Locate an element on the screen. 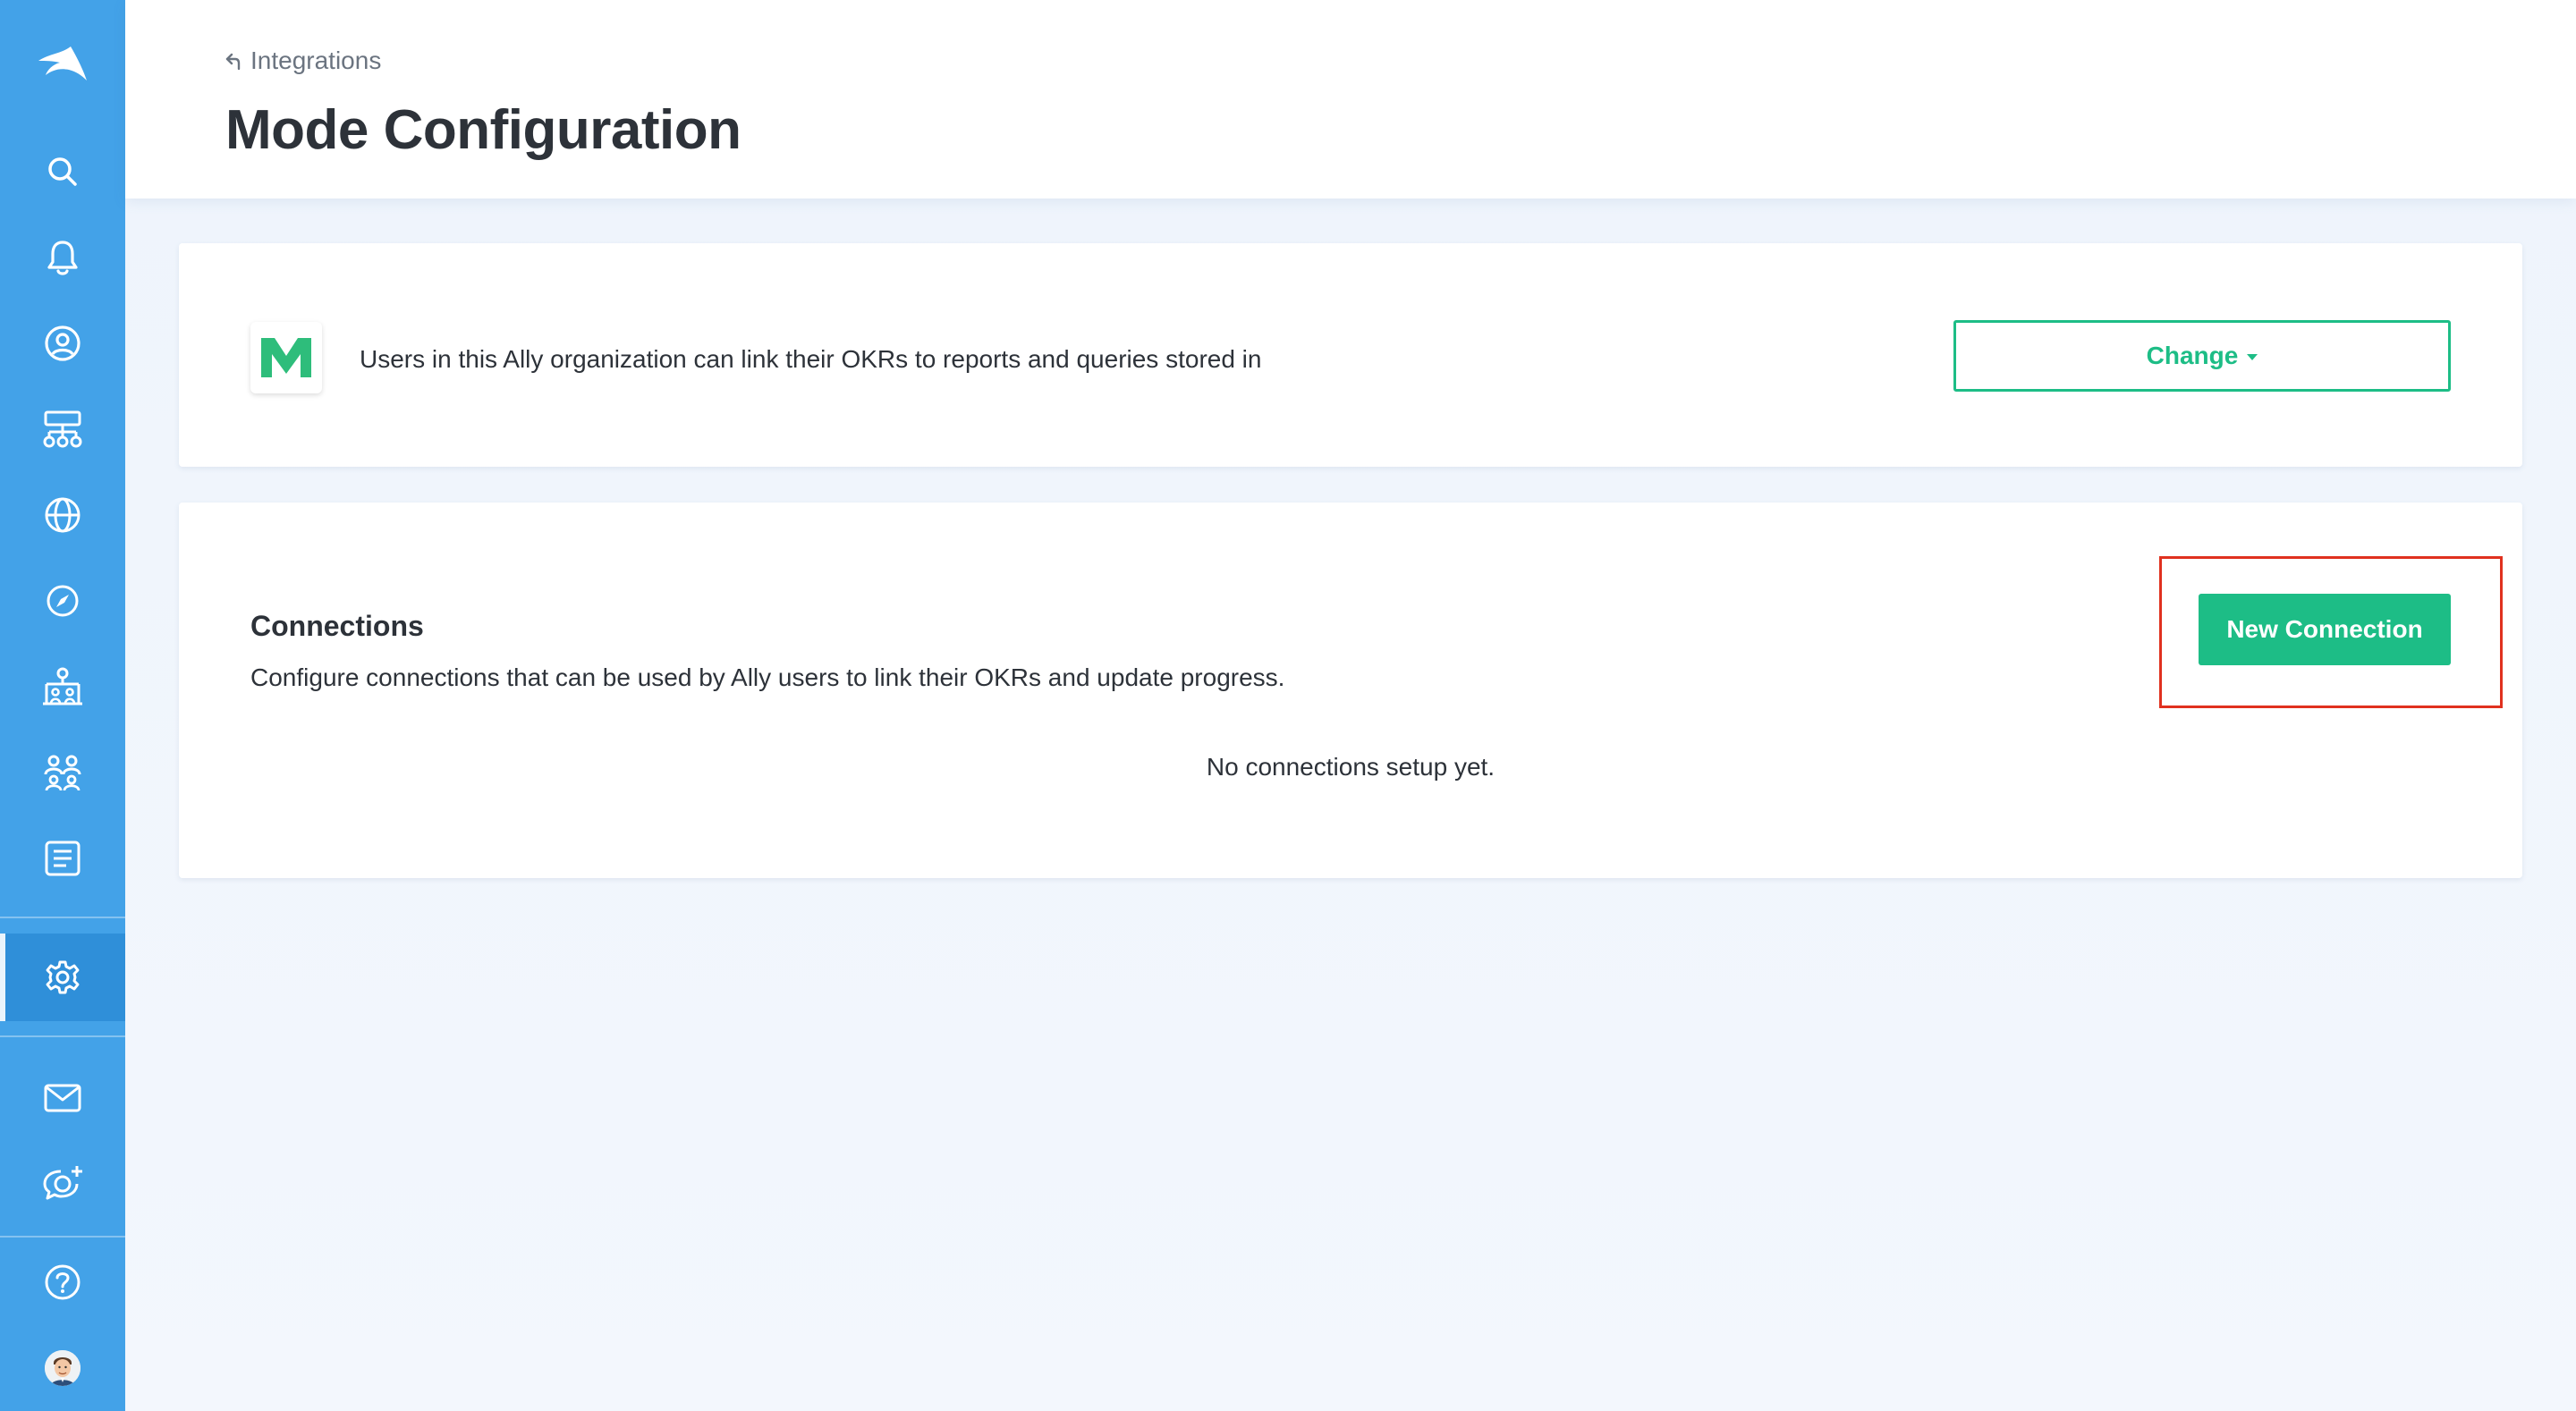  gear-icon is located at coordinates (63, 977).